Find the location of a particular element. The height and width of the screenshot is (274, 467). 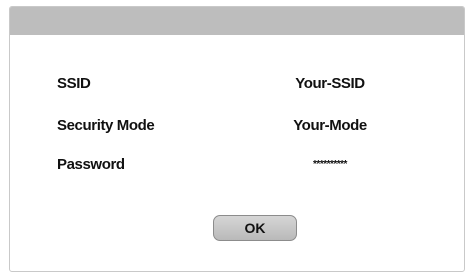

dialog-title-bar is located at coordinates (237, 21).